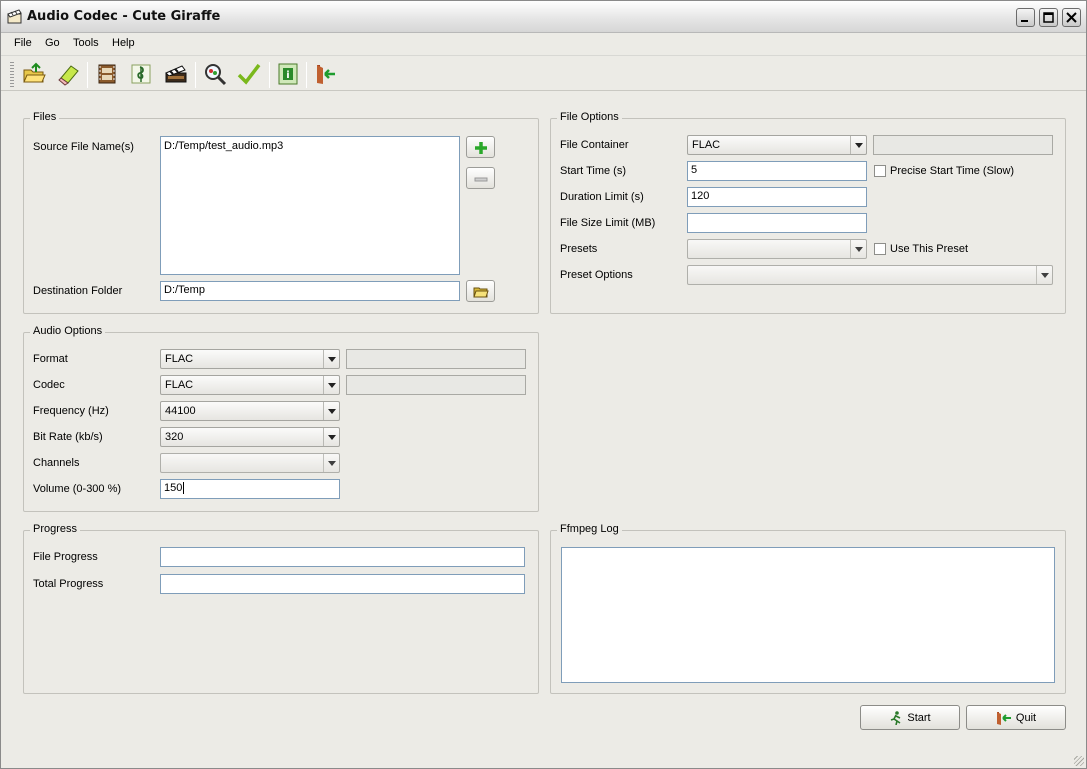  I want to click on start-time-label: Start Time (s), so click(593, 171).